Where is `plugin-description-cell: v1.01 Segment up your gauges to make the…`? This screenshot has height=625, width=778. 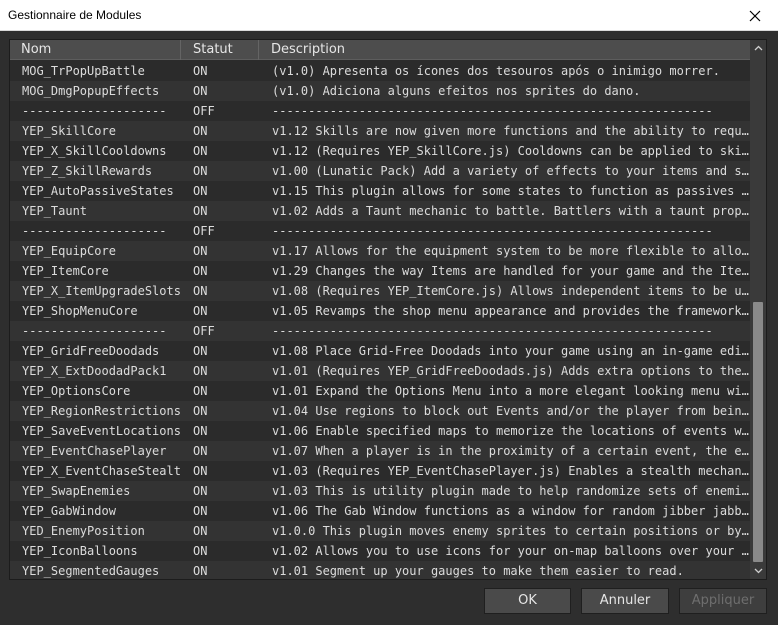
plugin-description-cell: v1.01 Segment up your gauges to make the… is located at coordinates (478, 571).